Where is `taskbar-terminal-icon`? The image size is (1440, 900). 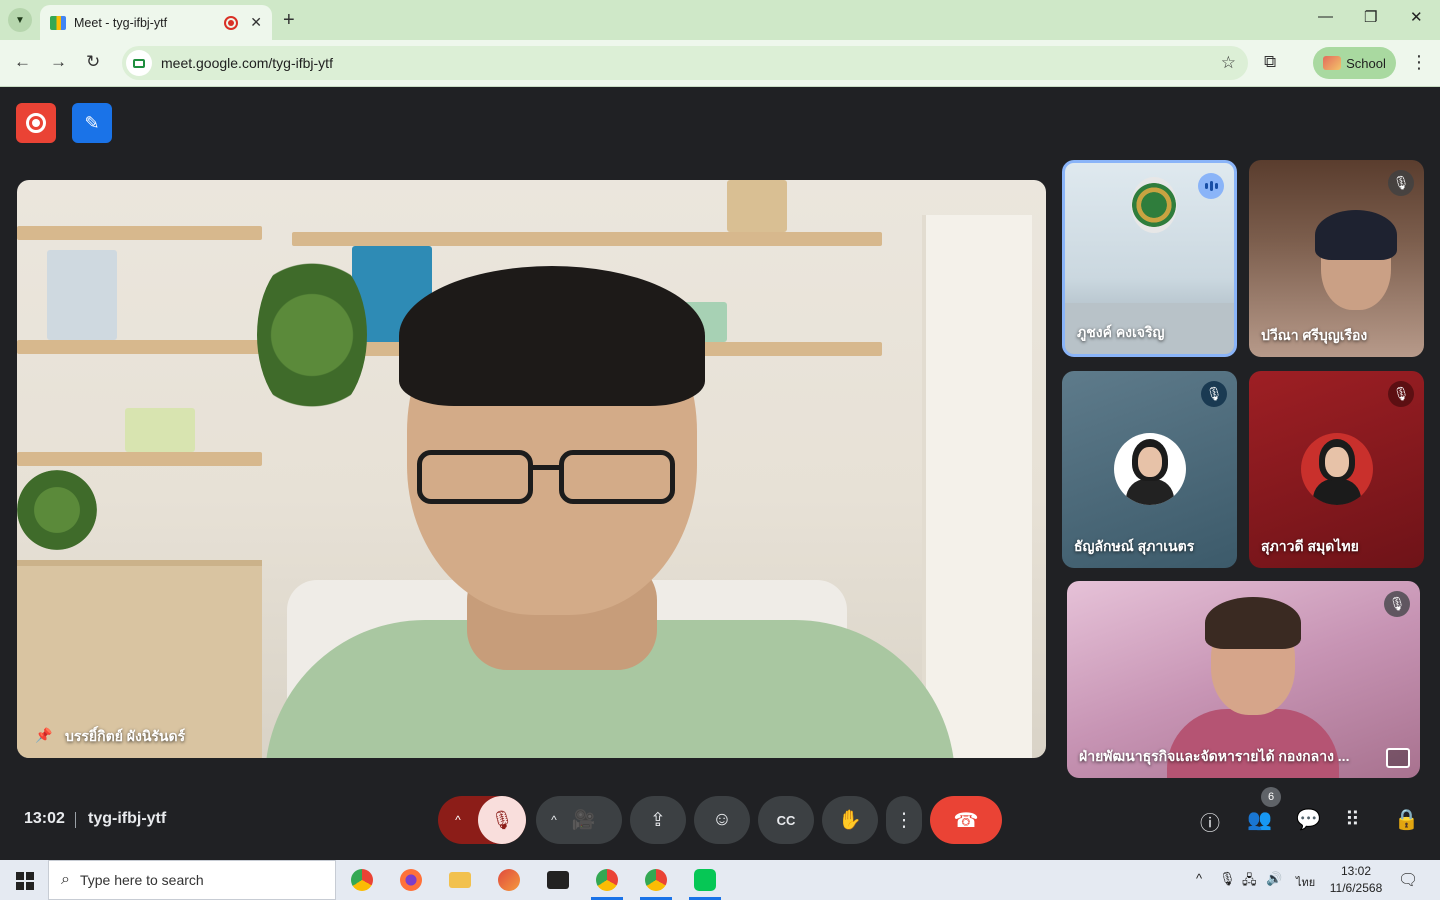
taskbar-terminal-icon is located at coordinates (558, 880).